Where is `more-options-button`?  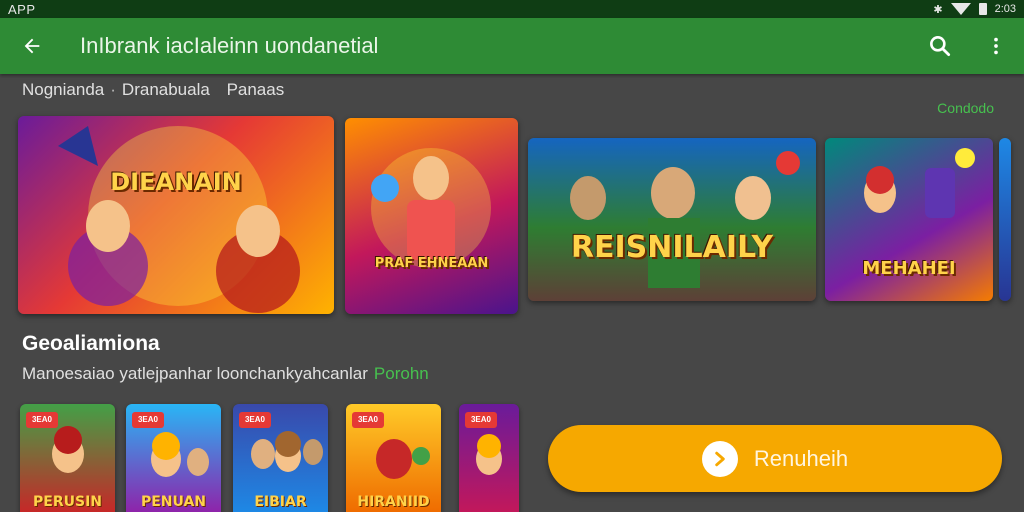
more-options-button is located at coordinates (996, 46).